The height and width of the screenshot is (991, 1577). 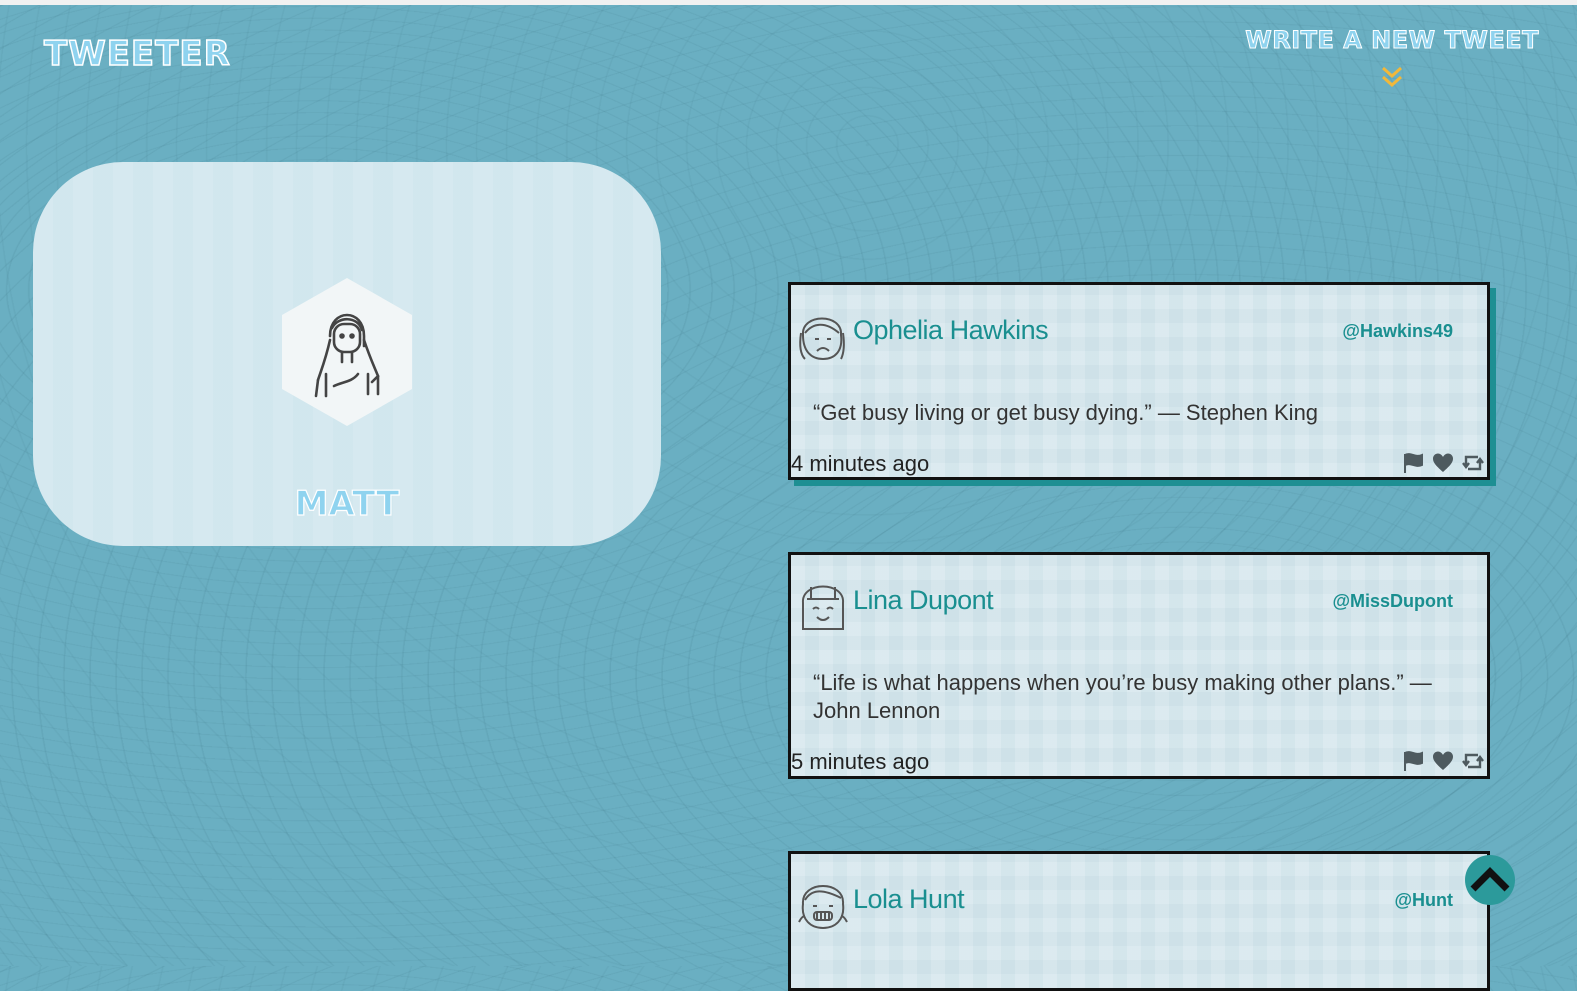 I want to click on double-chevron-down-icon, so click(x=1392, y=77).